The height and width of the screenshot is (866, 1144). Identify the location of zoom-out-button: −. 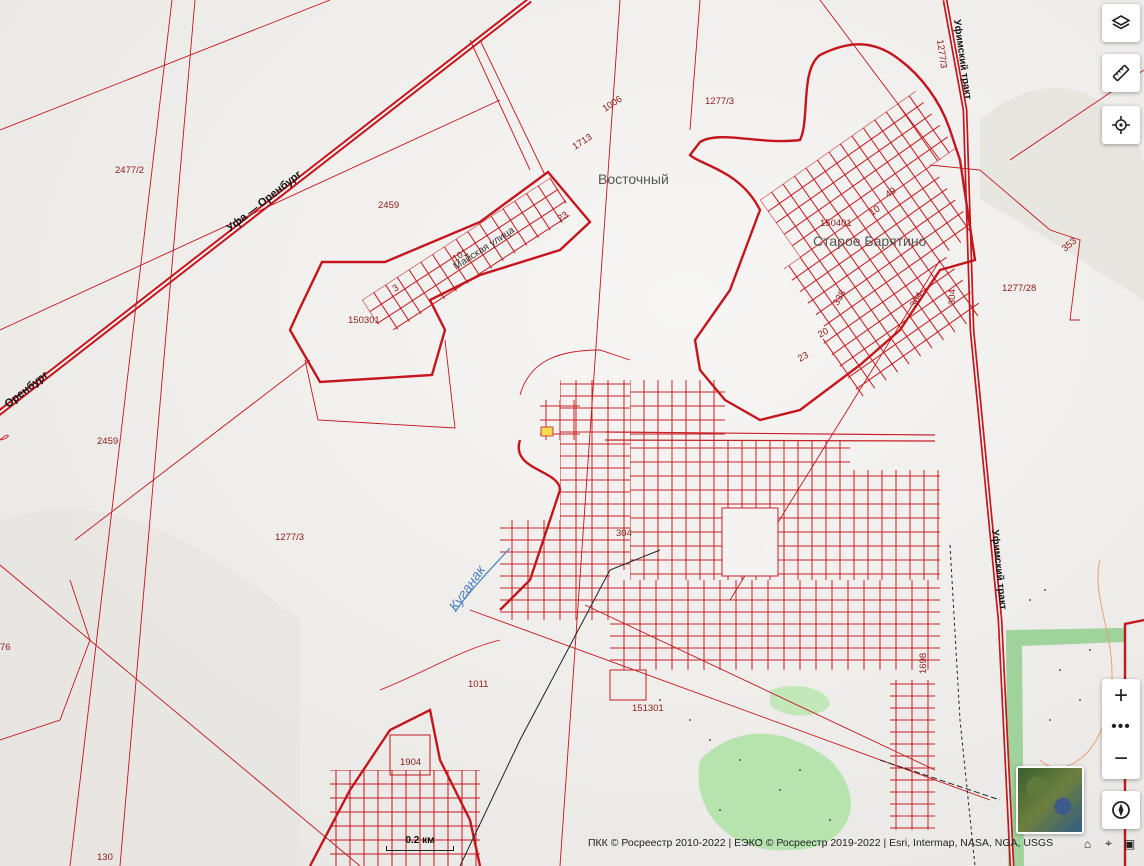
(1121, 758).